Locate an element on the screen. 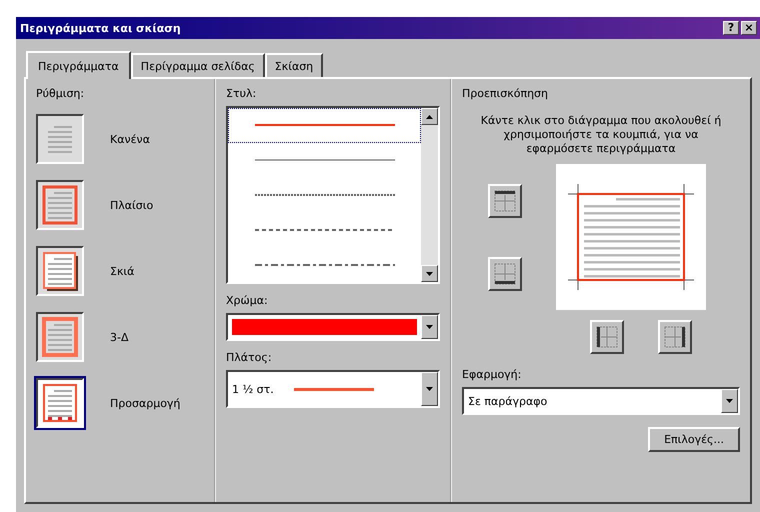  tab: Περίγραμμα σελίδας is located at coordinates (197, 65).